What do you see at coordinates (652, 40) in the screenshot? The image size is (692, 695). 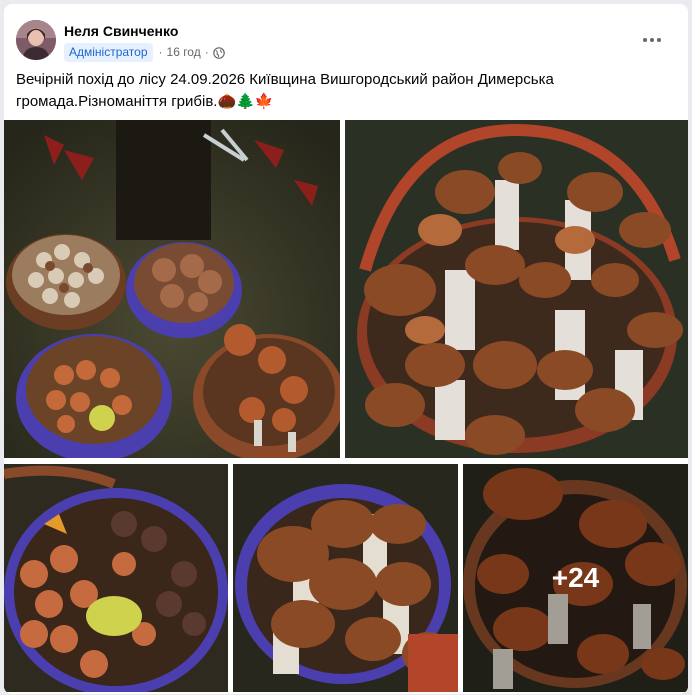 I see `more-options-icon` at bounding box center [652, 40].